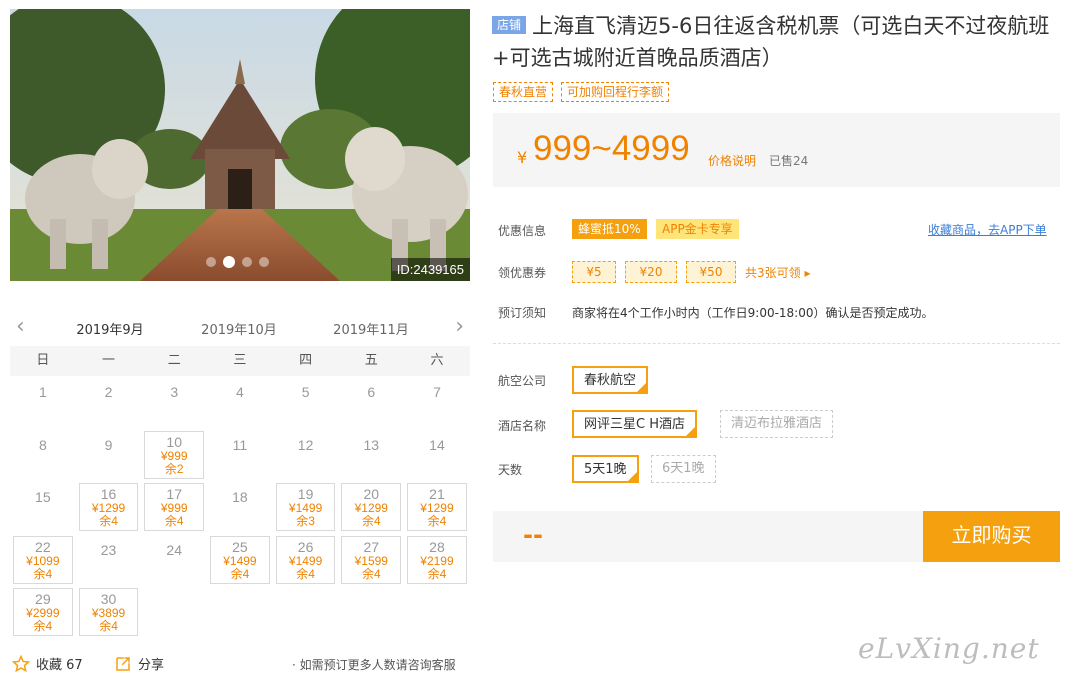 The width and height of the screenshot is (1066, 685). What do you see at coordinates (697, 229) in the screenshot?
I see `app-gold-card-badge: APP金卡专享` at bounding box center [697, 229].